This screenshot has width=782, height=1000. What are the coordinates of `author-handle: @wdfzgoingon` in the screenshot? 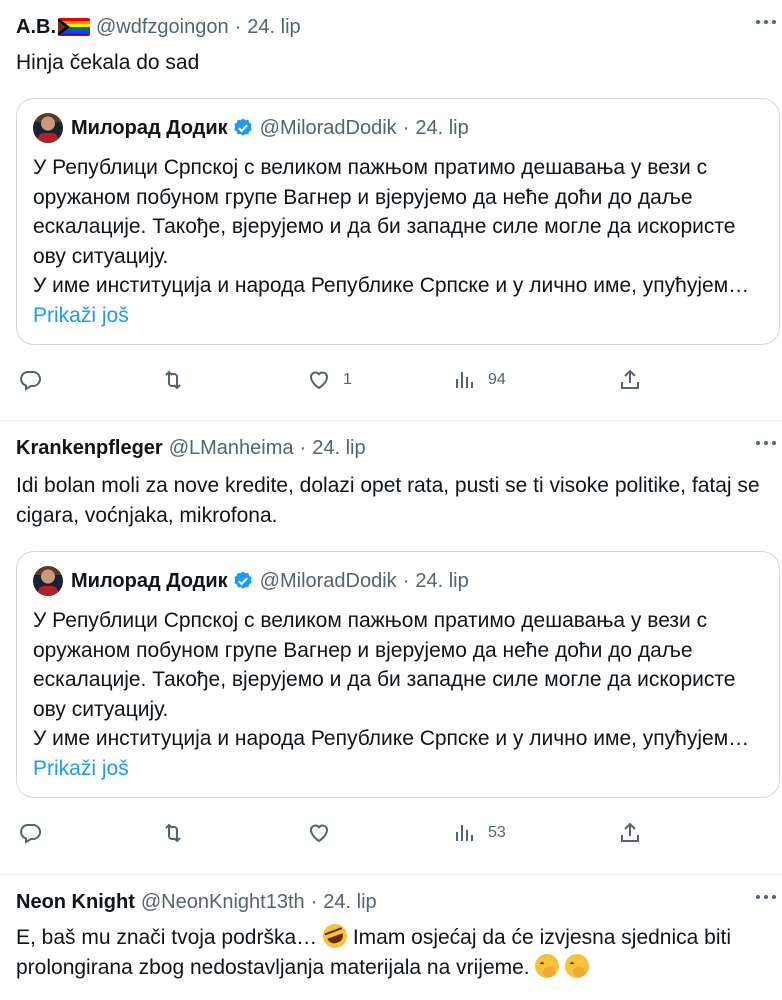 It's located at (162, 27).